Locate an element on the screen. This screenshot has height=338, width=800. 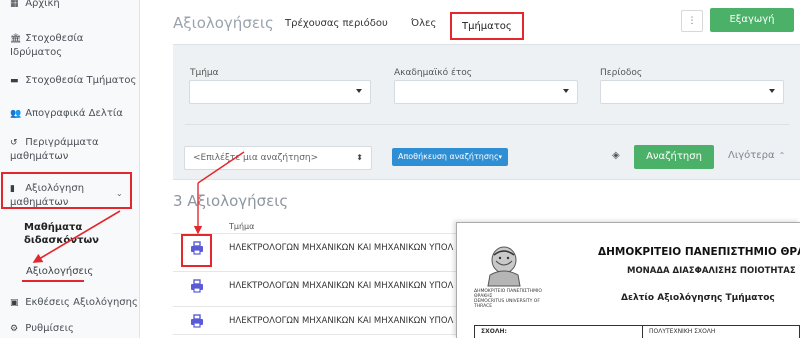
annotation-arrows is located at coordinates (138, 207).